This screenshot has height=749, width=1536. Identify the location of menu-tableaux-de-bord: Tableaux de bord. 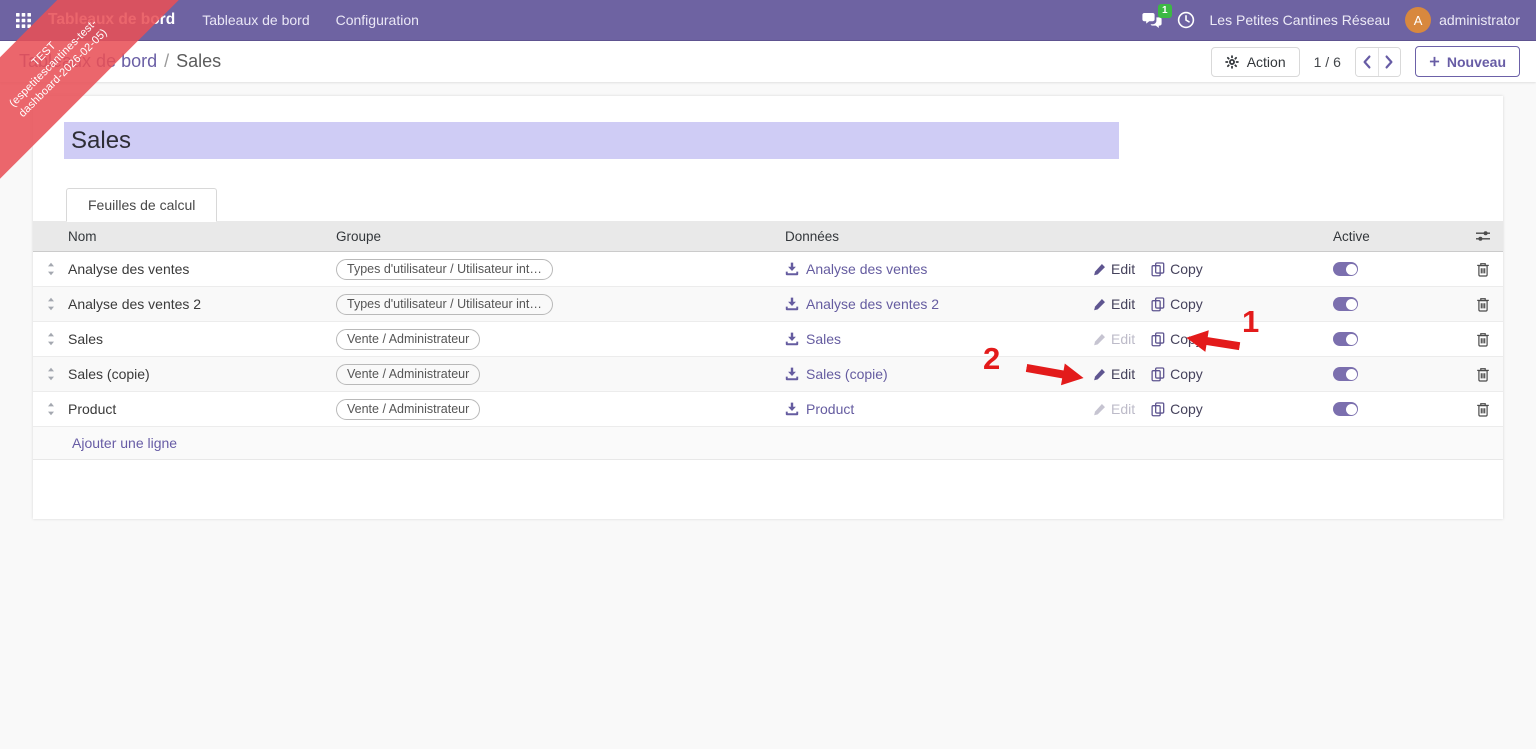
(255, 20).